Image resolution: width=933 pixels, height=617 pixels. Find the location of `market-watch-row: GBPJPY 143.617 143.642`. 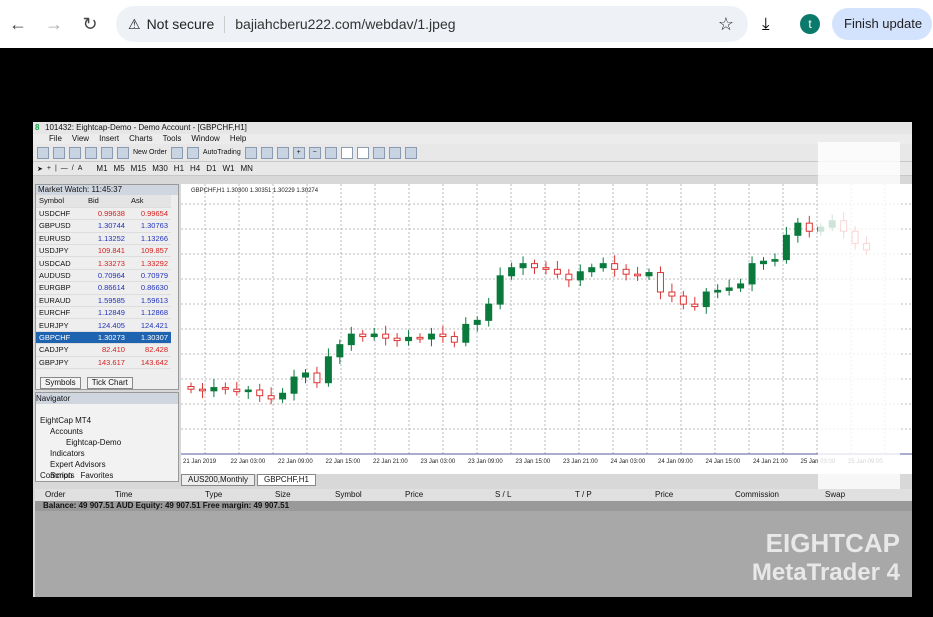

market-watch-row: GBPJPY 143.617 143.642 is located at coordinates (103, 362).